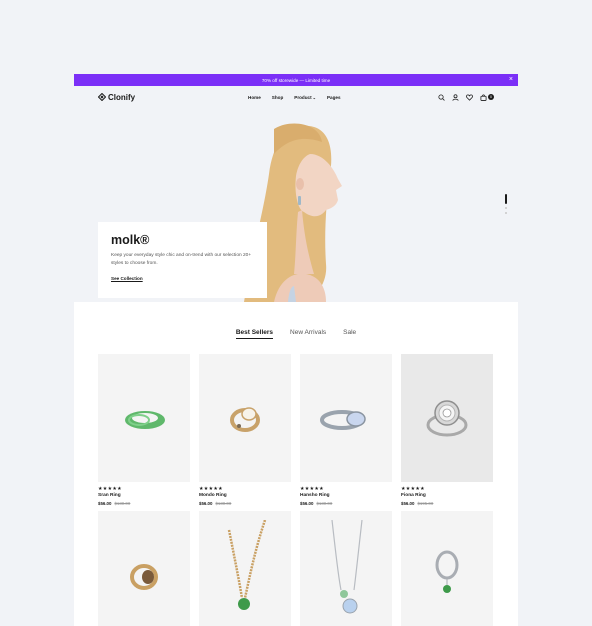 This screenshot has height=626, width=592. Describe the element at coordinates (447, 571) in the screenshot. I see `green-drop-silver-ring-image` at that location.